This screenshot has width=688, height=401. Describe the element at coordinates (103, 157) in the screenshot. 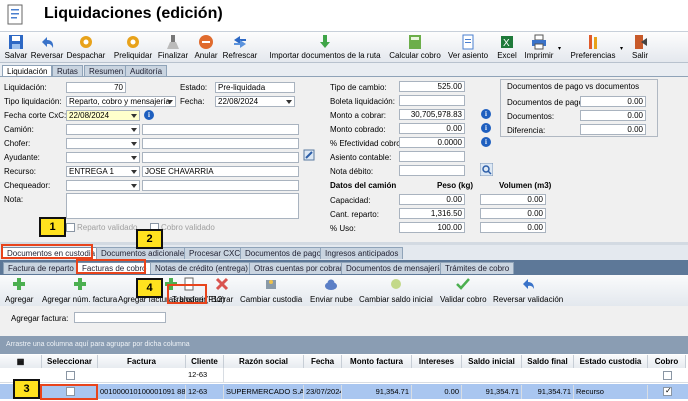

I see `helper-select` at that location.